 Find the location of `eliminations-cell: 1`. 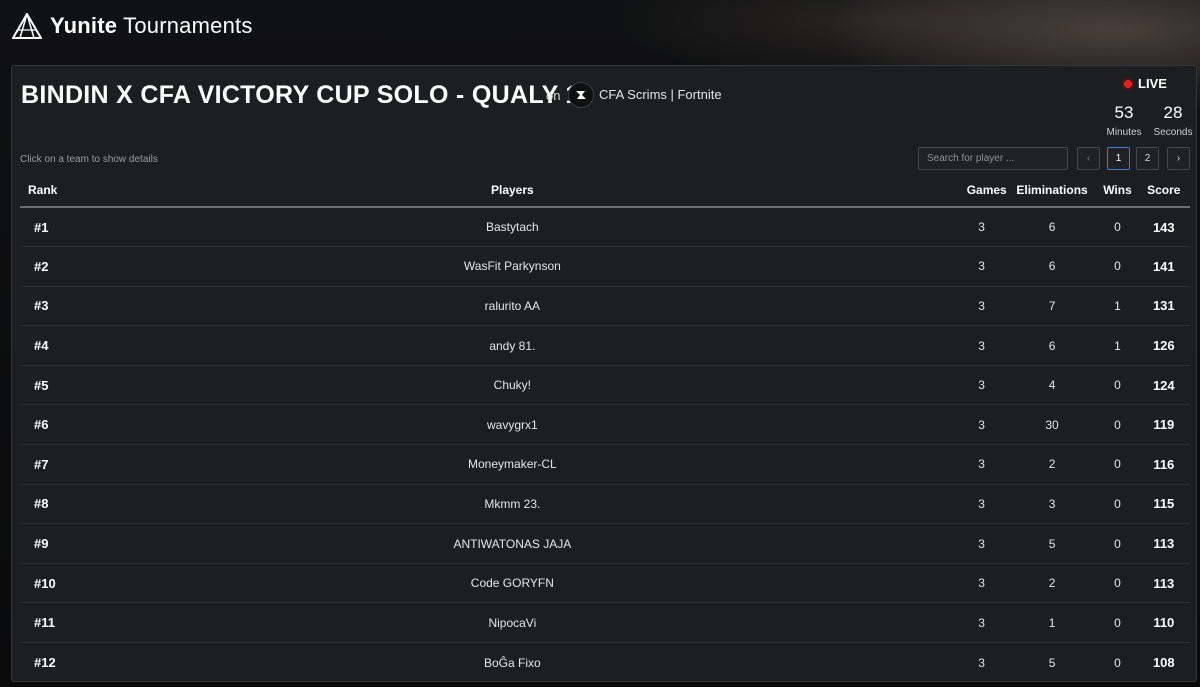

eliminations-cell: 1 is located at coordinates (1052, 623).